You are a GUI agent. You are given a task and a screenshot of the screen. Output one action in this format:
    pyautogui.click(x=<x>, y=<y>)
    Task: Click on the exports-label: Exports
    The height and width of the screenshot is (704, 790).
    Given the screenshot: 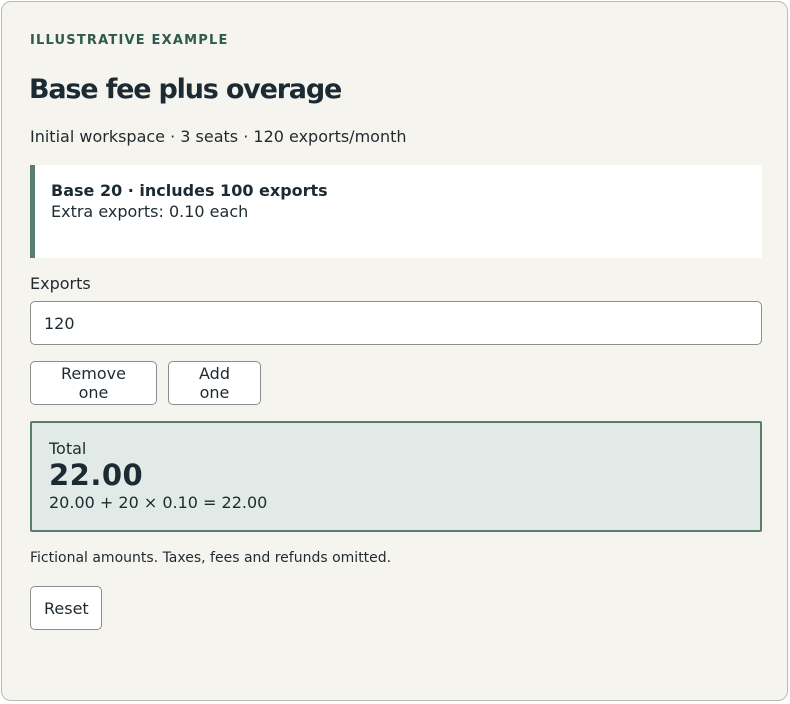 What is the action you would take?
    pyautogui.click(x=60, y=283)
    